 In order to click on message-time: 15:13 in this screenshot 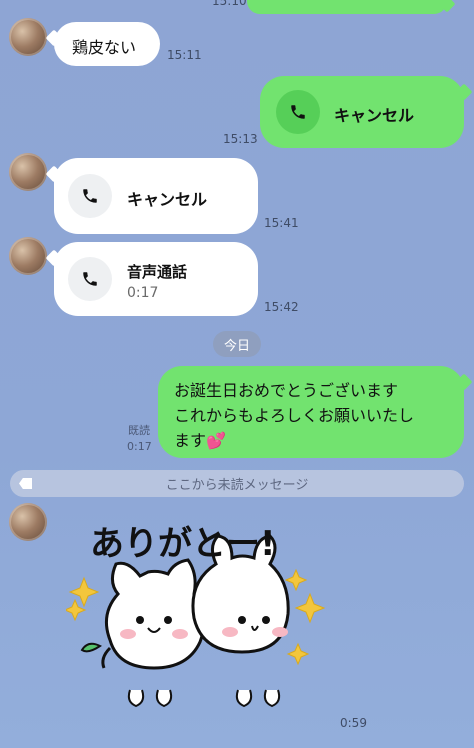, I will do `click(240, 139)`.